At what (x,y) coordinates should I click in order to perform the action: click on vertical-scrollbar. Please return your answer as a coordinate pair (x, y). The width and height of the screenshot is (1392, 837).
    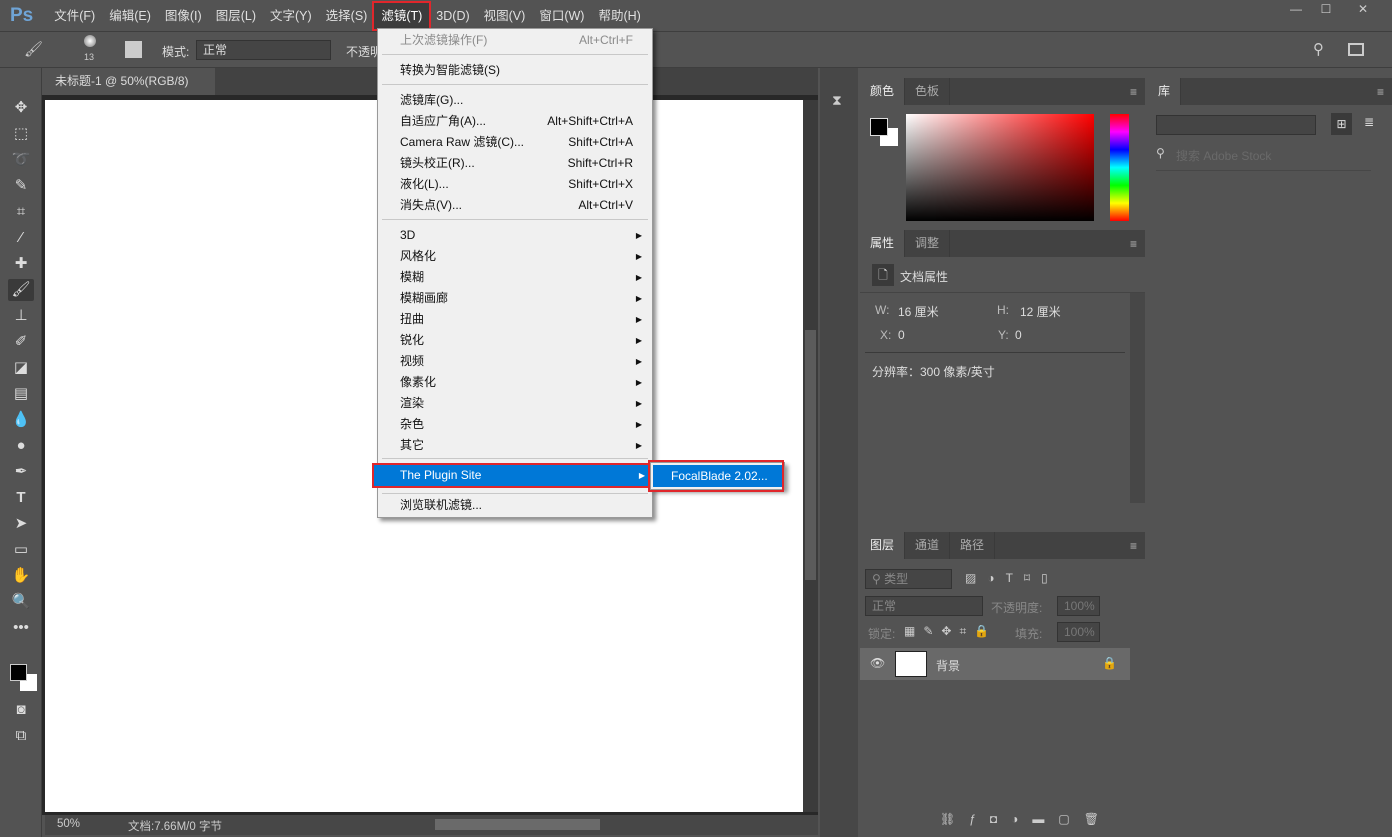
    Looking at the image, I should click on (810, 456).